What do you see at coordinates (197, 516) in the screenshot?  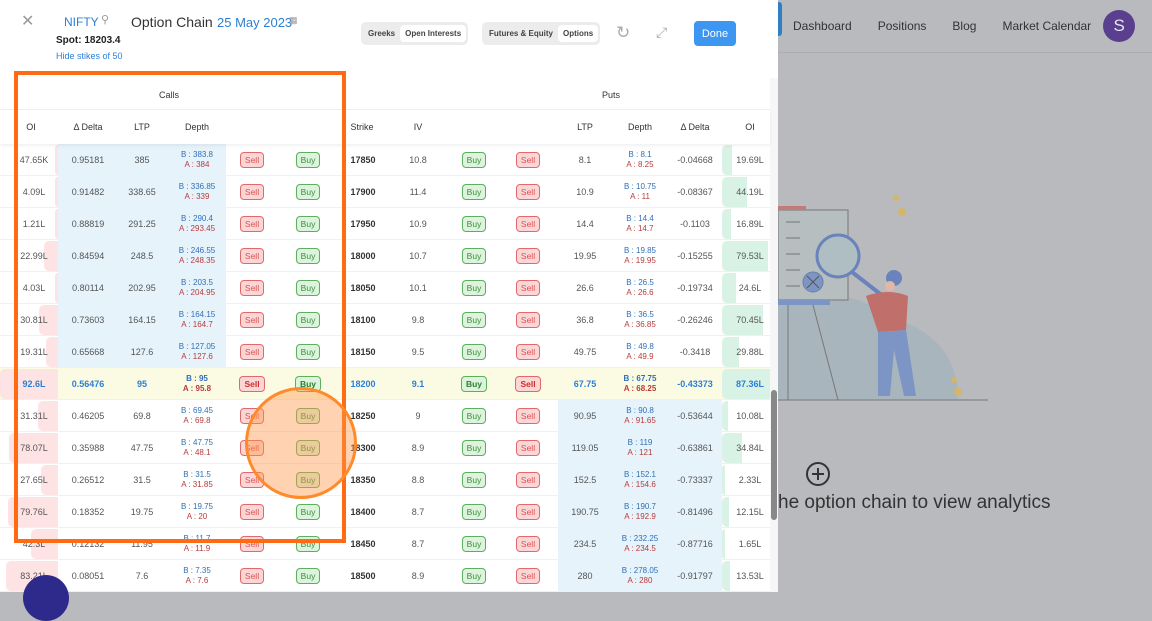 I see `call-ask: A : 20` at bounding box center [197, 516].